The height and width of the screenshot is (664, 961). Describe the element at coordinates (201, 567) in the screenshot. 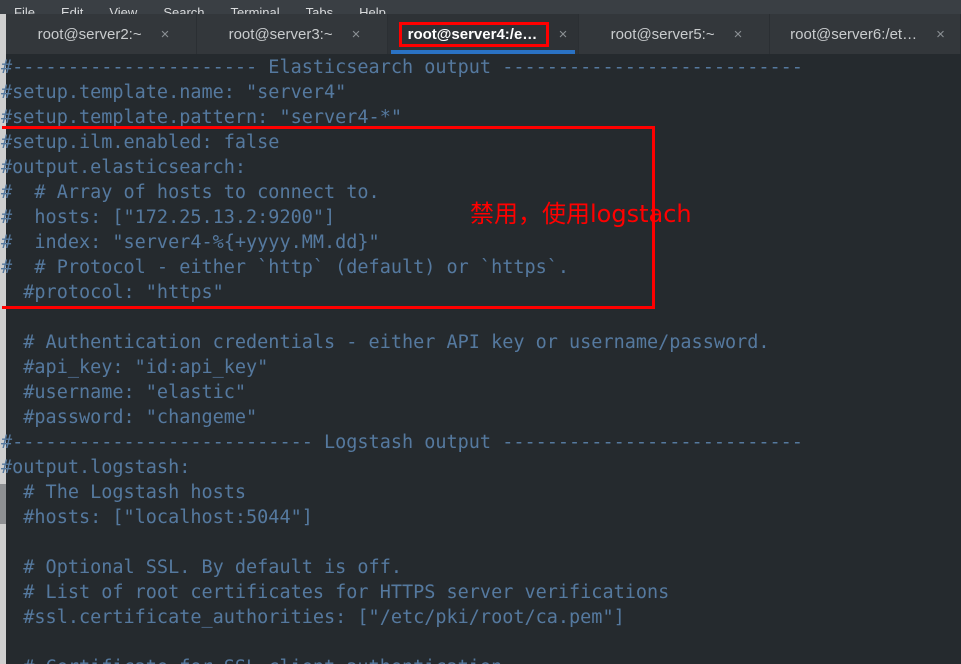

I see `terminal-line: # Optional SSL. By default is off.` at that location.